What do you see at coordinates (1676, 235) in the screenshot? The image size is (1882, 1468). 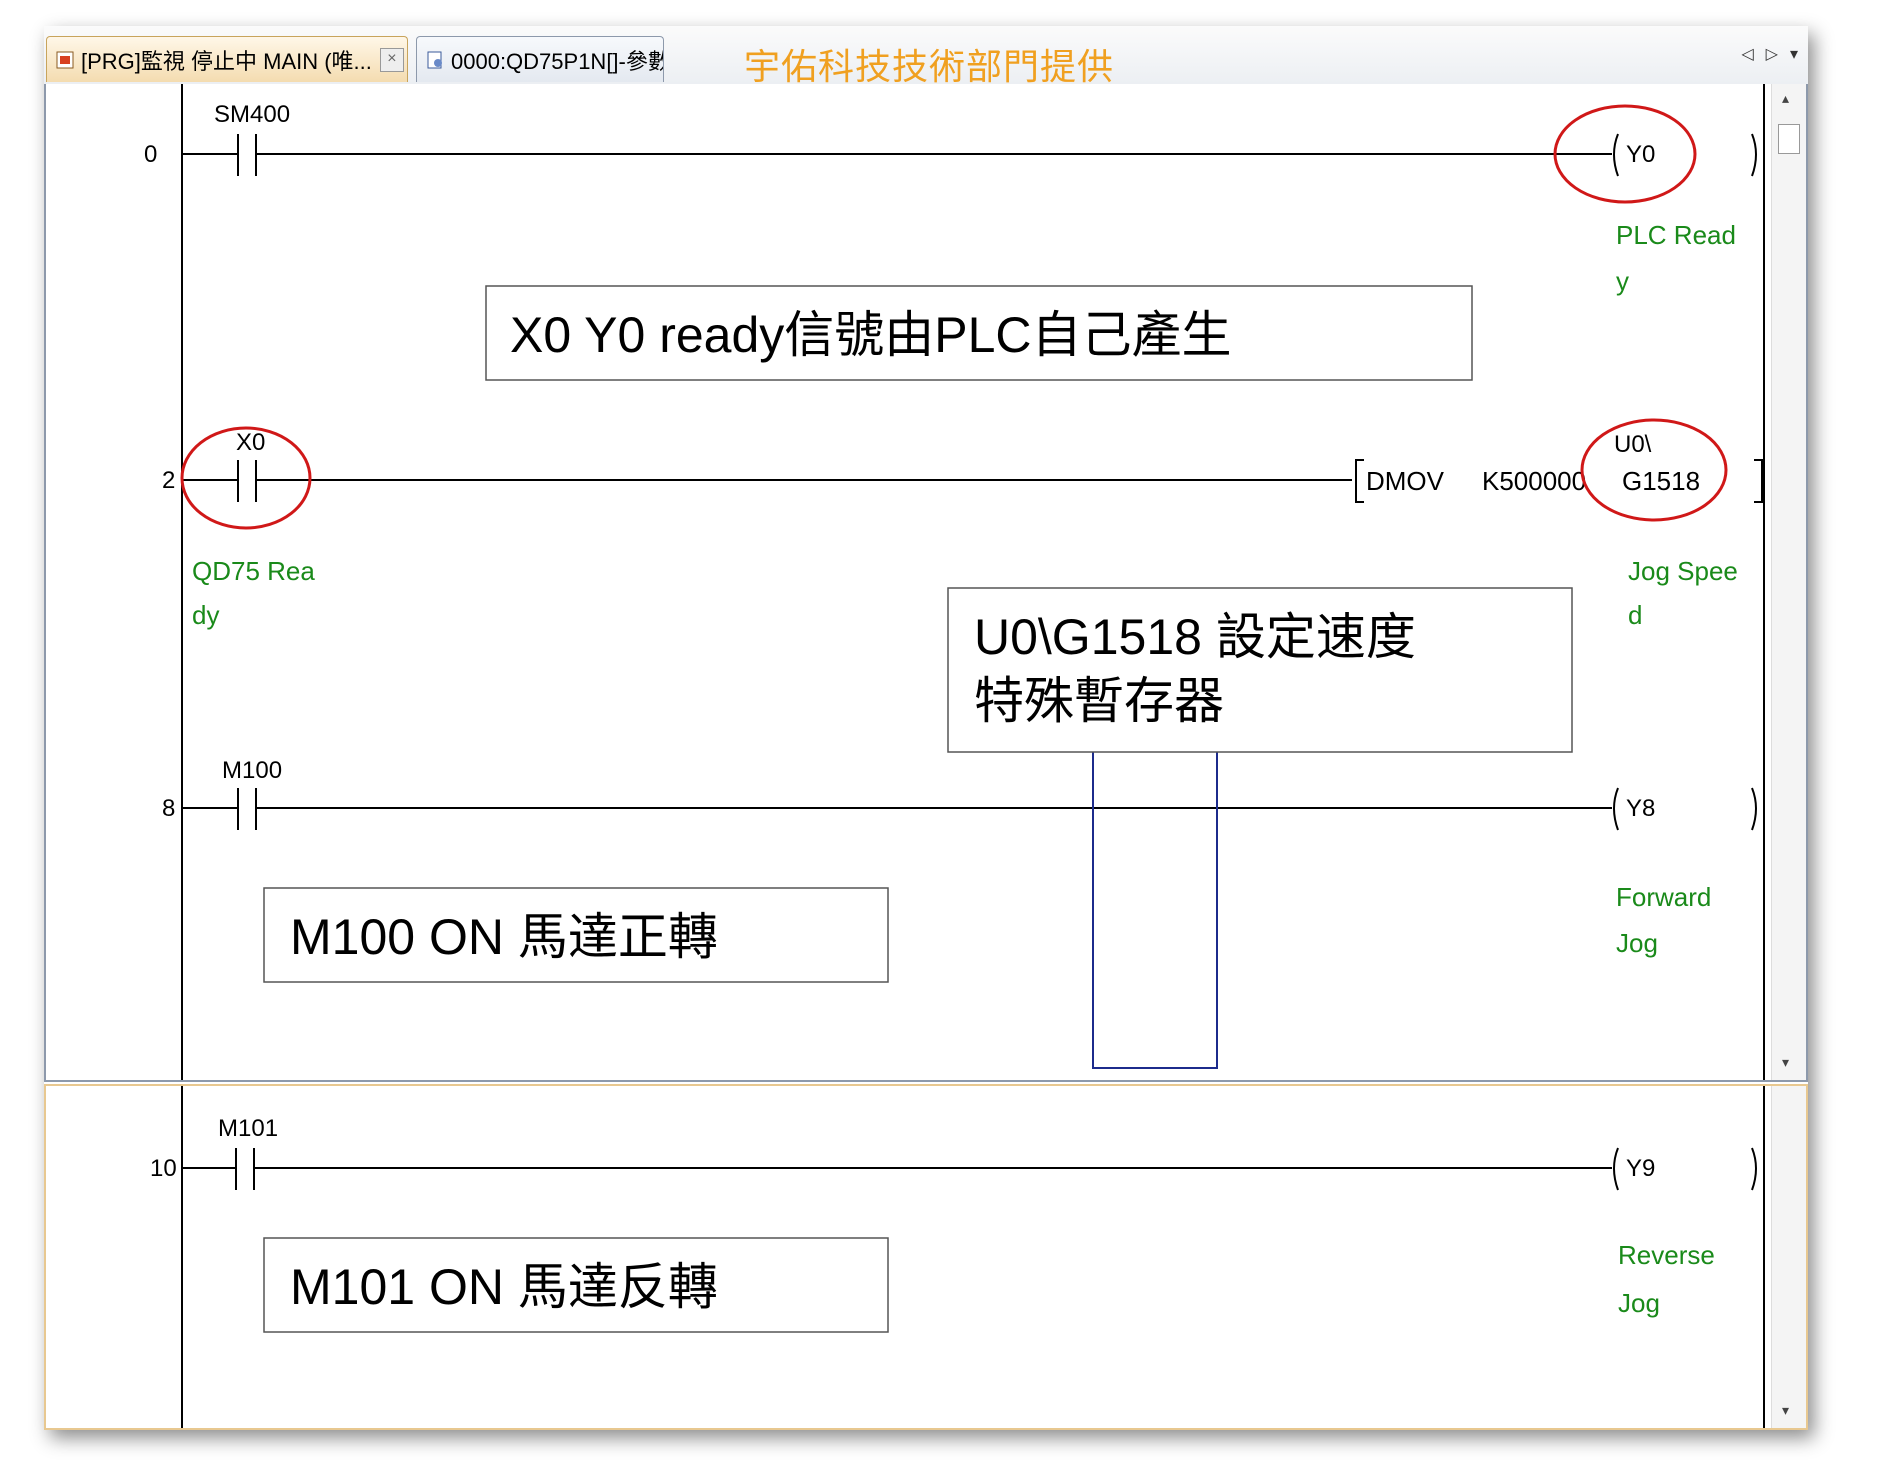 I see `device-comment: PLC Read` at bounding box center [1676, 235].